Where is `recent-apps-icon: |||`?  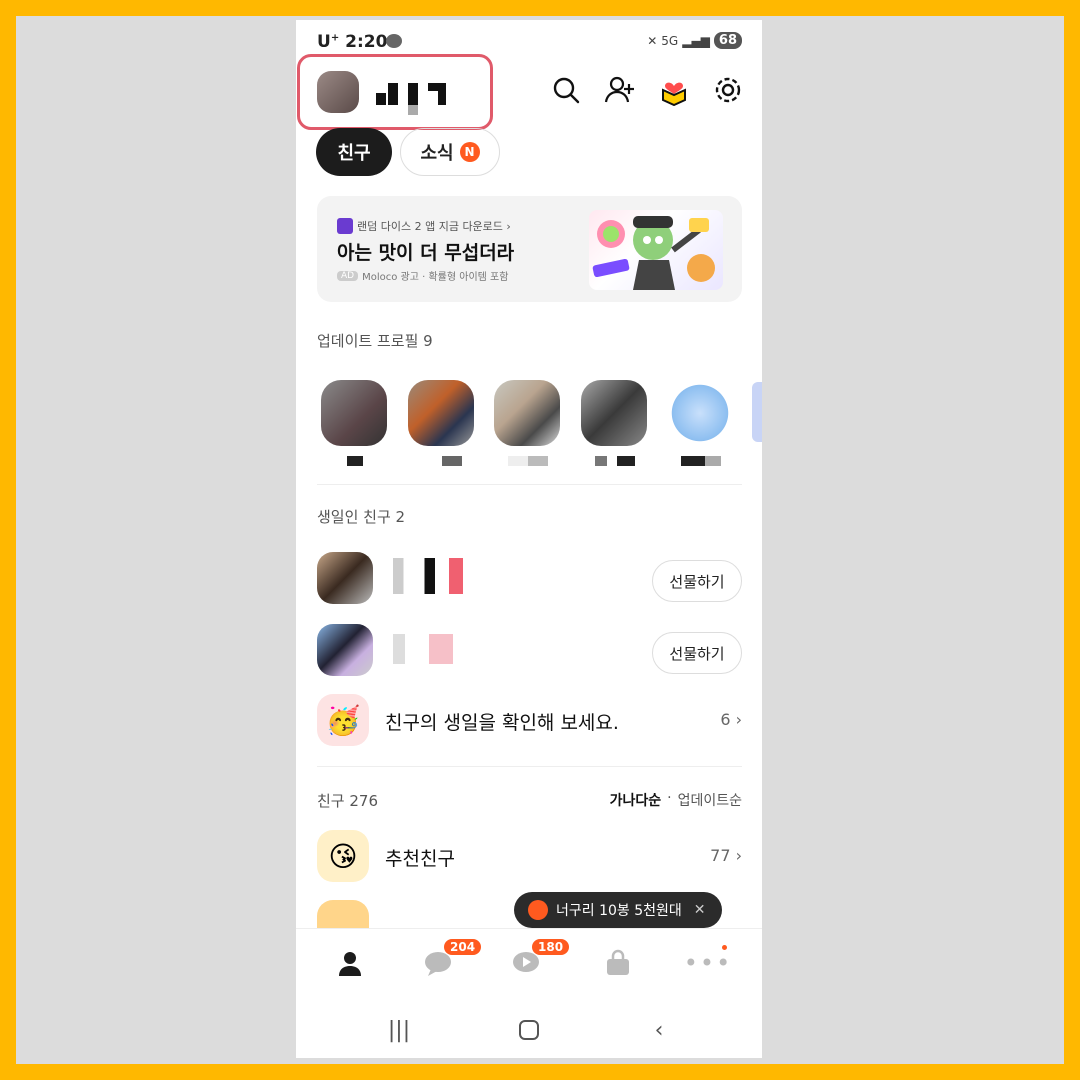 recent-apps-icon: ||| is located at coordinates (399, 1030).